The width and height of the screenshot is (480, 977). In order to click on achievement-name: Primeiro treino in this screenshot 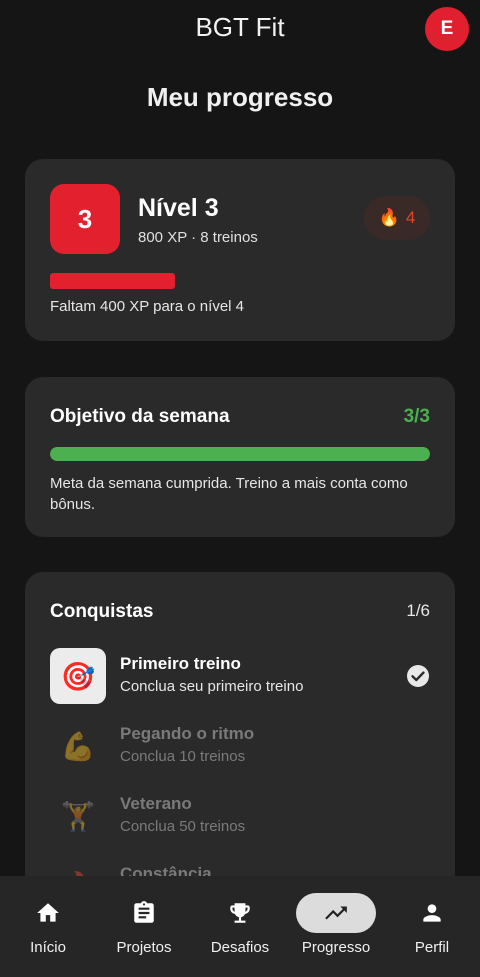, I will do `click(180, 663)`.